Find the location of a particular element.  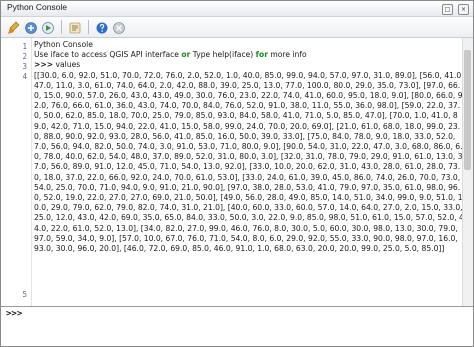

scrollbar-thumb is located at coordinates (467, 110).